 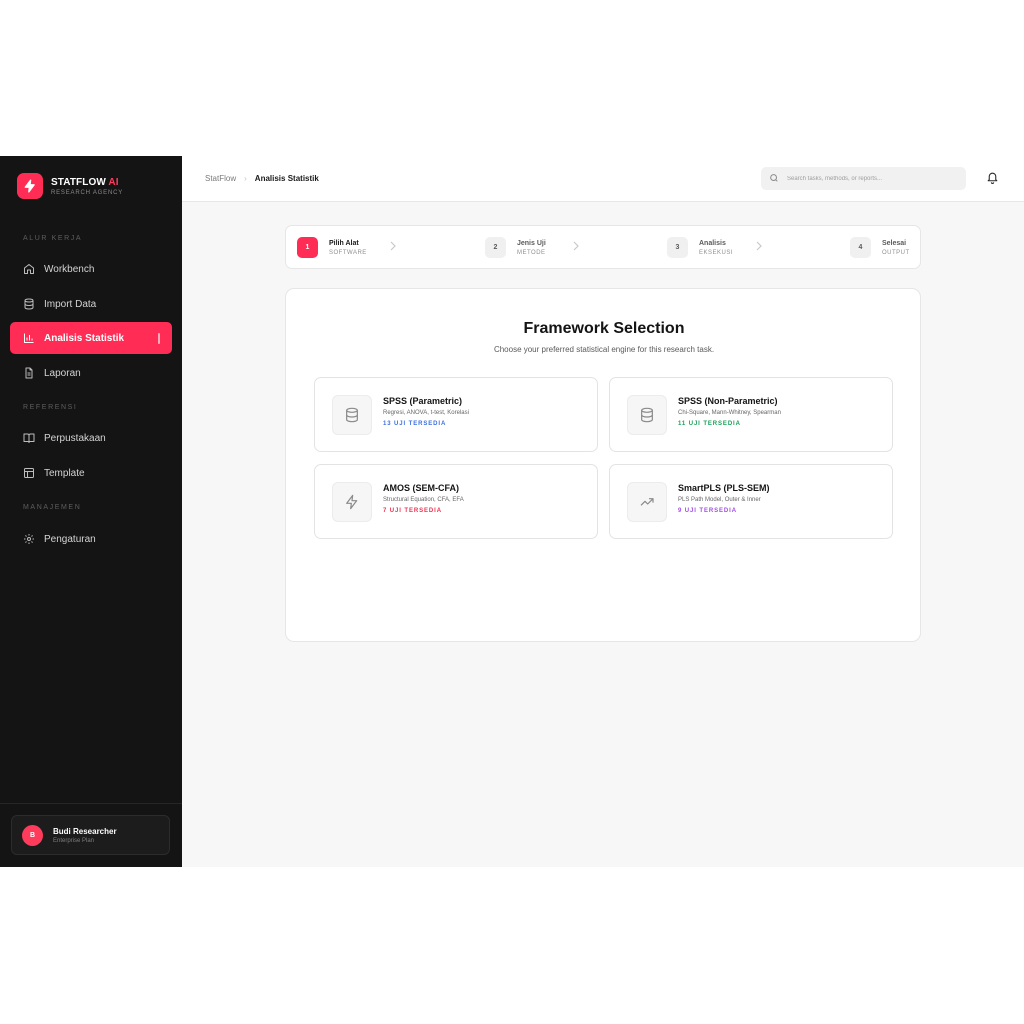 I want to click on sidebar-item-laporan: Laporan, so click(x=91, y=373).